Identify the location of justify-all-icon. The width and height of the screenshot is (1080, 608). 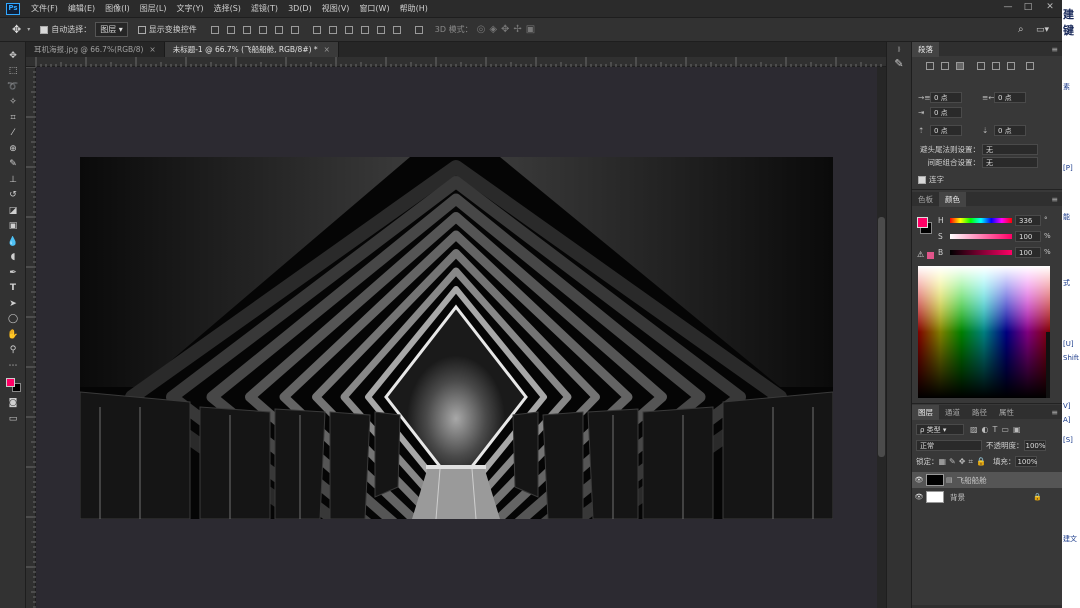
(1030, 66).